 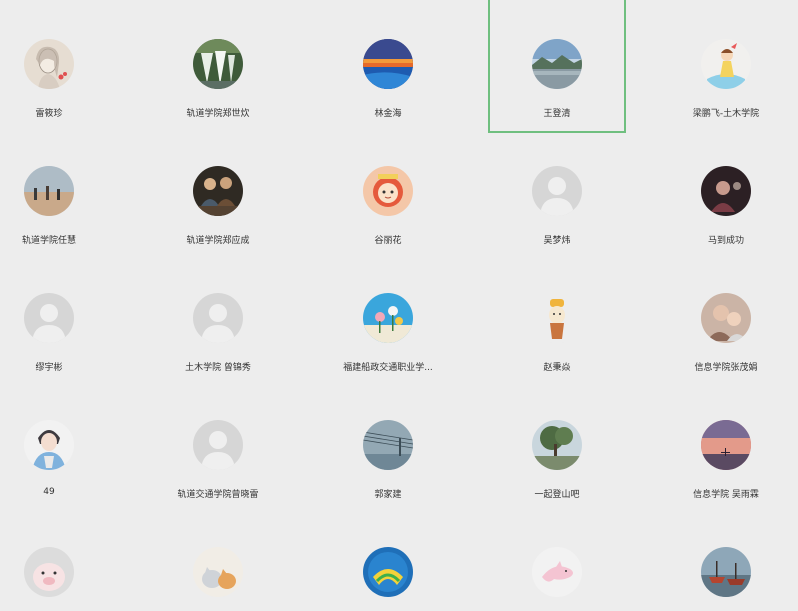 I want to click on contact-item: 雷筱珍, so click(x=59, y=66).